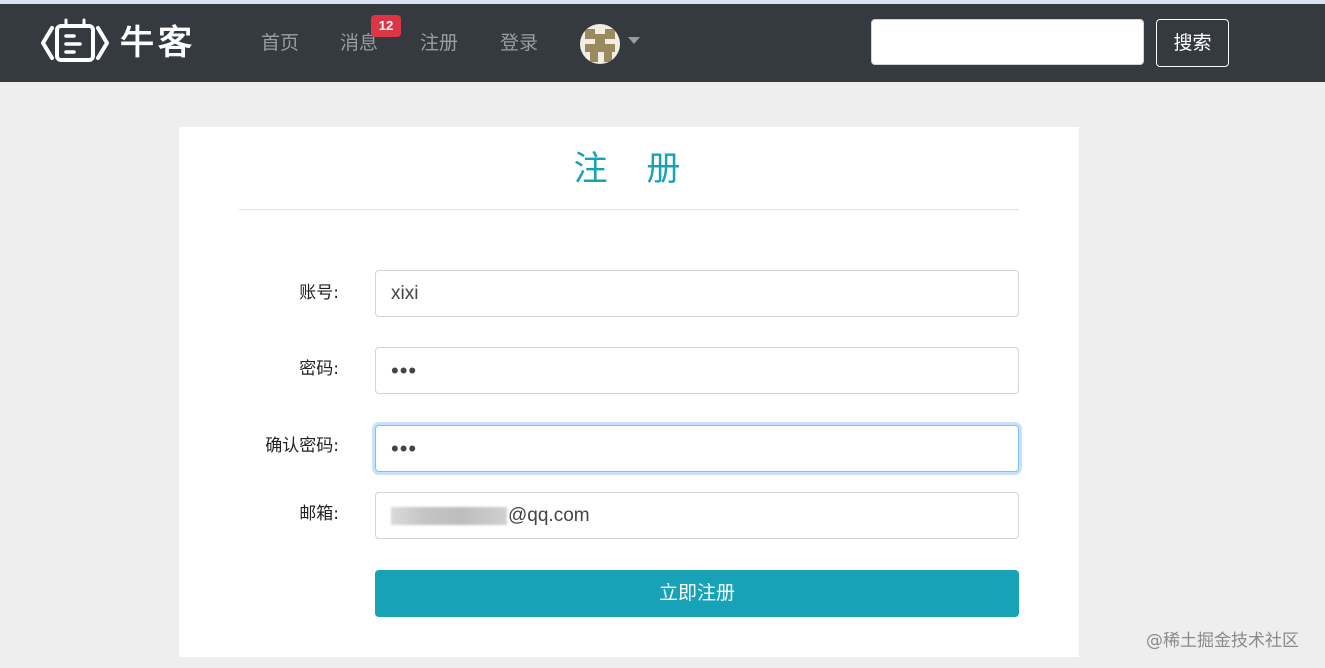  Describe the element at coordinates (697, 515) in the screenshot. I see `email-field: @qq.com` at that location.